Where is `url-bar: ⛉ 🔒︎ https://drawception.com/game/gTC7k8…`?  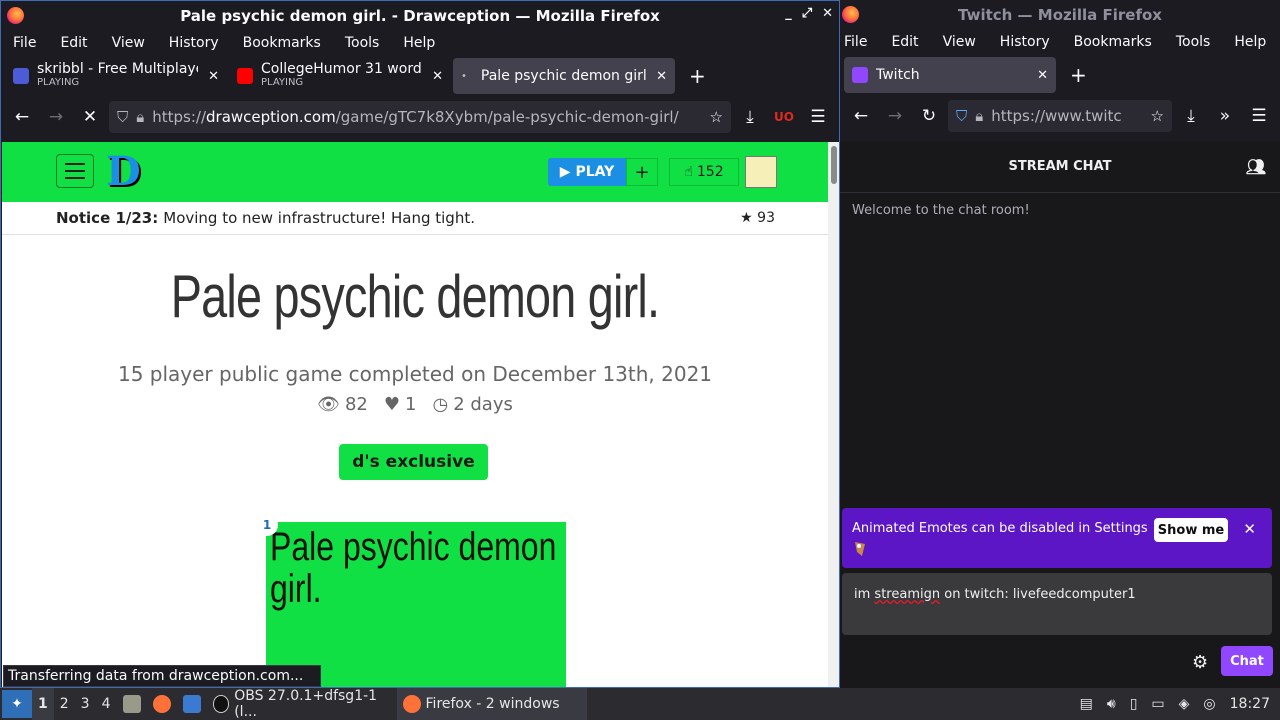
url-bar: ⛉ 🔒︎ https://drawception.com/game/gTC7k8… is located at coordinates (420, 117).